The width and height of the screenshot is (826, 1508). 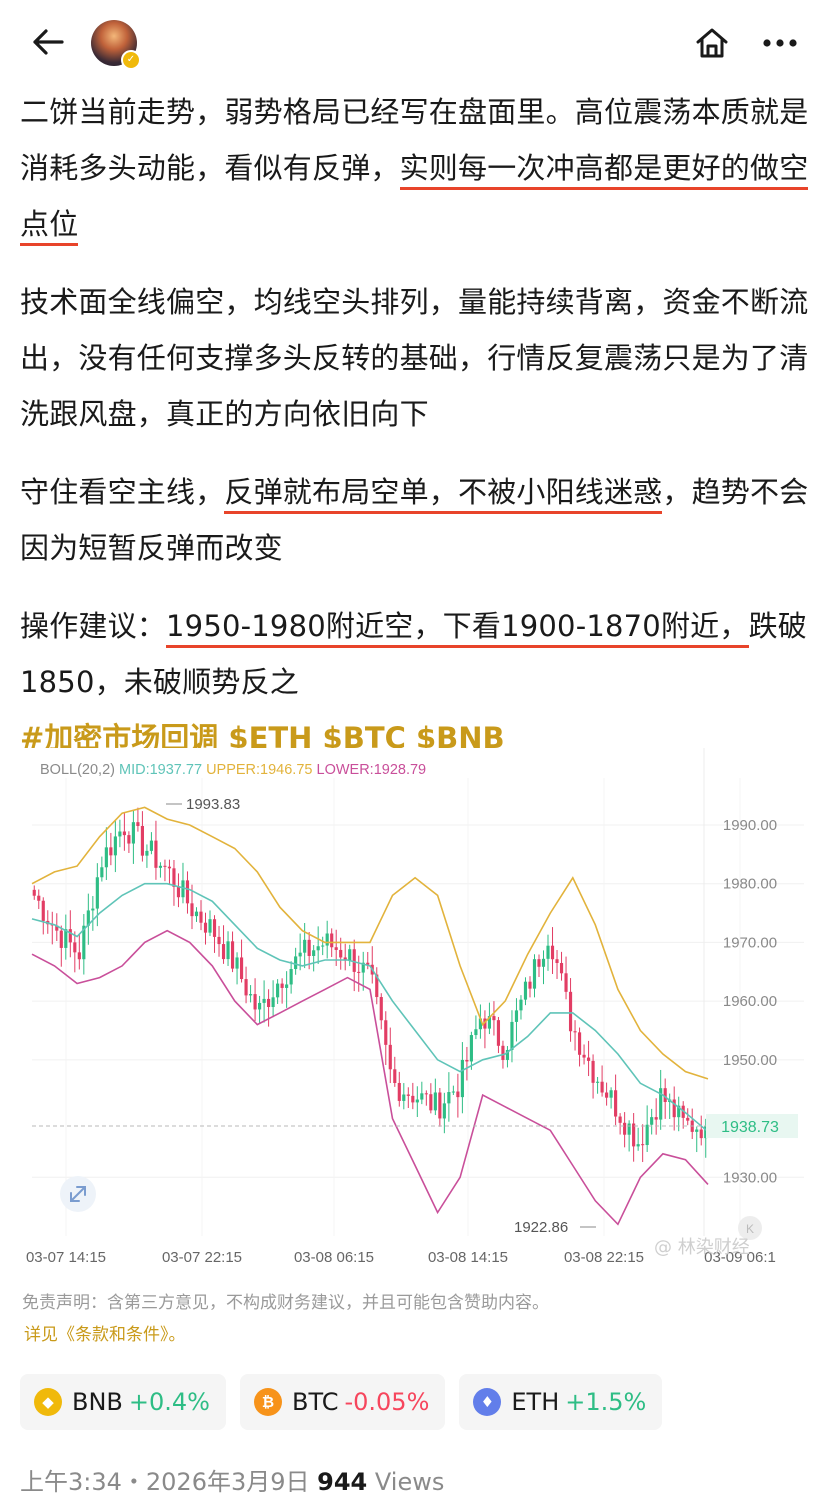 I want to click on ticker-btc: ₿ BTC -0.05%, so click(x=342, y=1402).